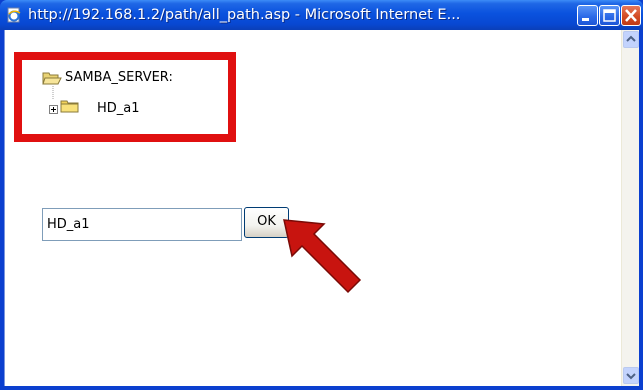  What do you see at coordinates (142, 224) in the screenshot?
I see `path-input` at bounding box center [142, 224].